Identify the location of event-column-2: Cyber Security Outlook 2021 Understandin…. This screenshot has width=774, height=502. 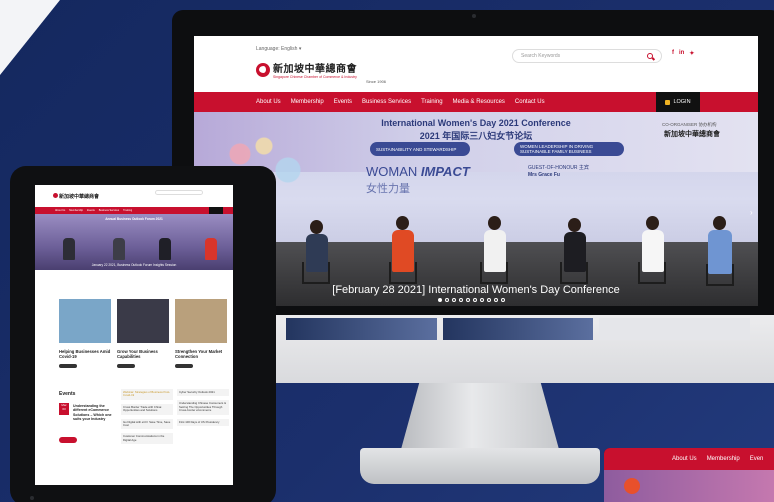
(203, 409).